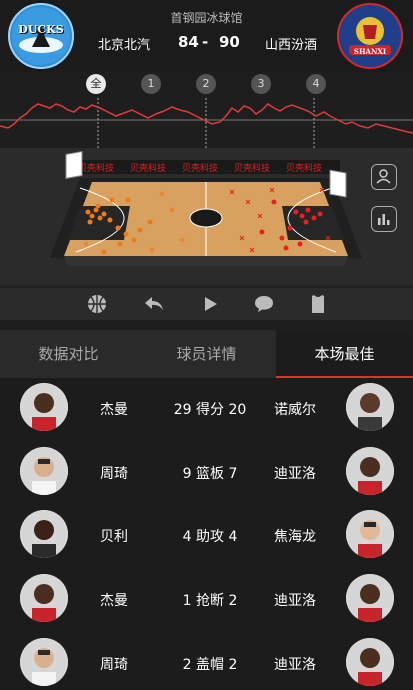 This screenshot has width=413, height=690. I want to click on stats-tabs: 数据对比 球员详情 本场最佳, so click(206, 354).